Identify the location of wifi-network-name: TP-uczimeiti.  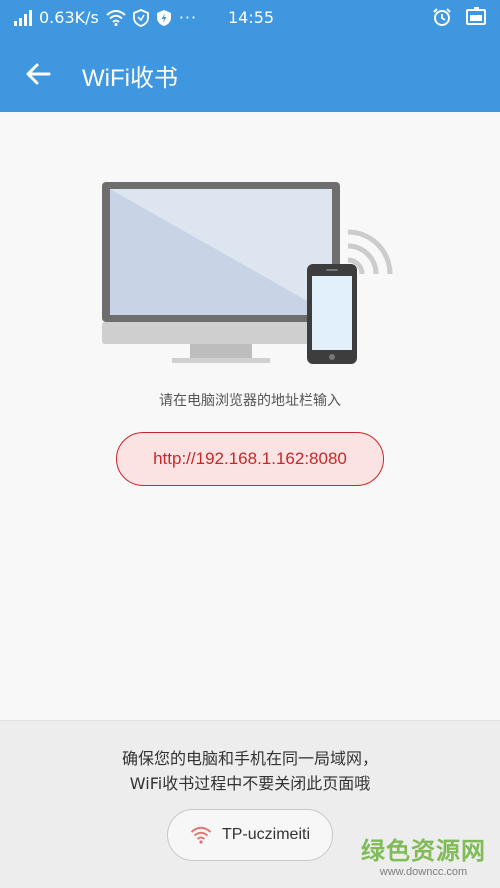
(265, 834).